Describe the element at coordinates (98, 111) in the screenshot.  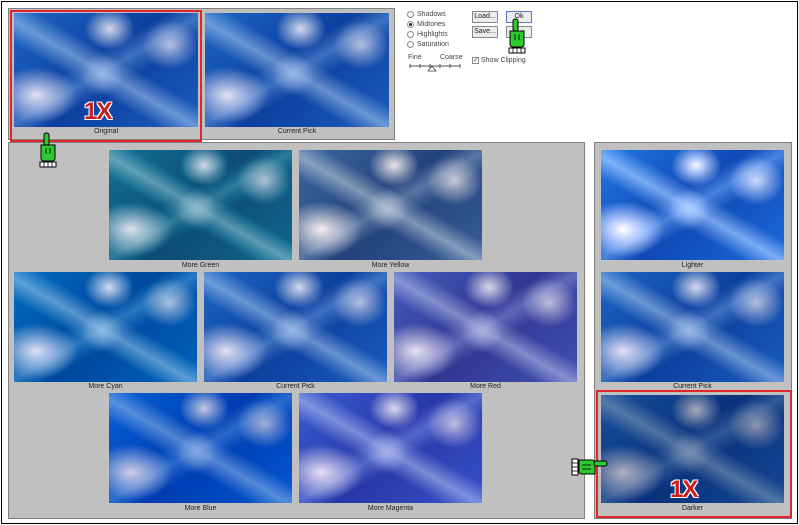
I see `onex-label-top: 1X` at that location.